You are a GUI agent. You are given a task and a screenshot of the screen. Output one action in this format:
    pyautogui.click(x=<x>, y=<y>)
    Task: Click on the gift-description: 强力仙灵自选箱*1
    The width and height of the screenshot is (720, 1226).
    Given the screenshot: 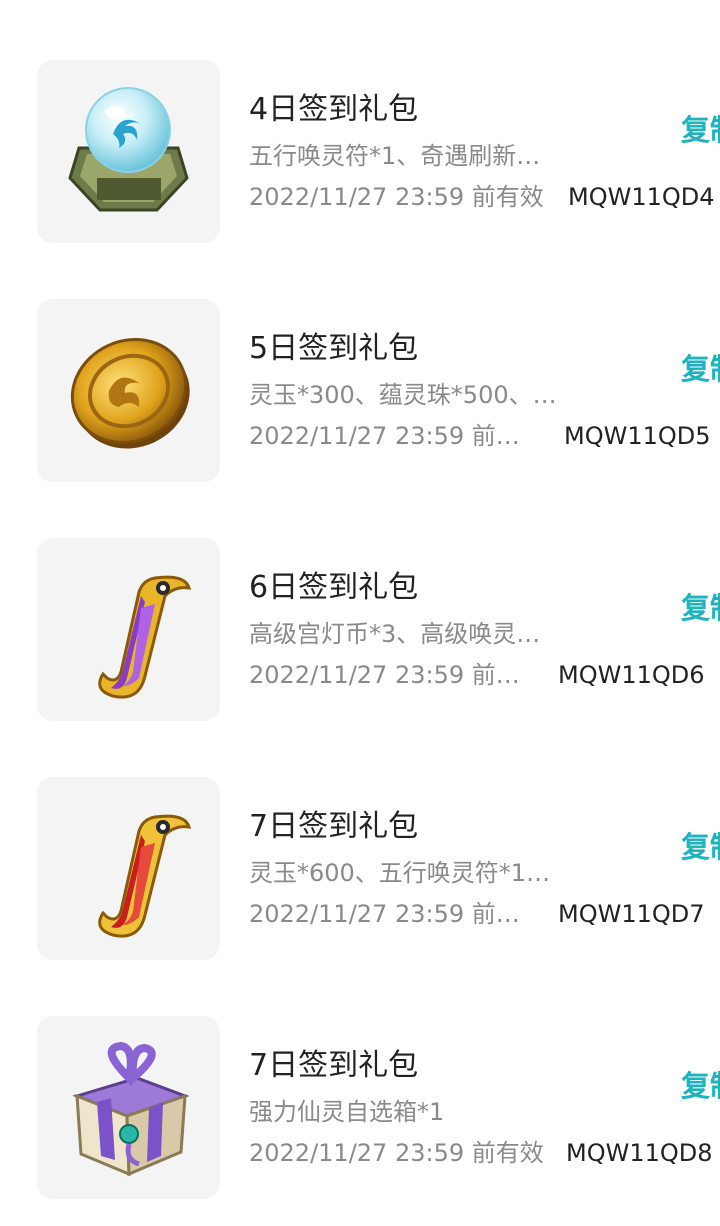 What is the action you would take?
    pyautogui.click(x=347, y=1112)
    